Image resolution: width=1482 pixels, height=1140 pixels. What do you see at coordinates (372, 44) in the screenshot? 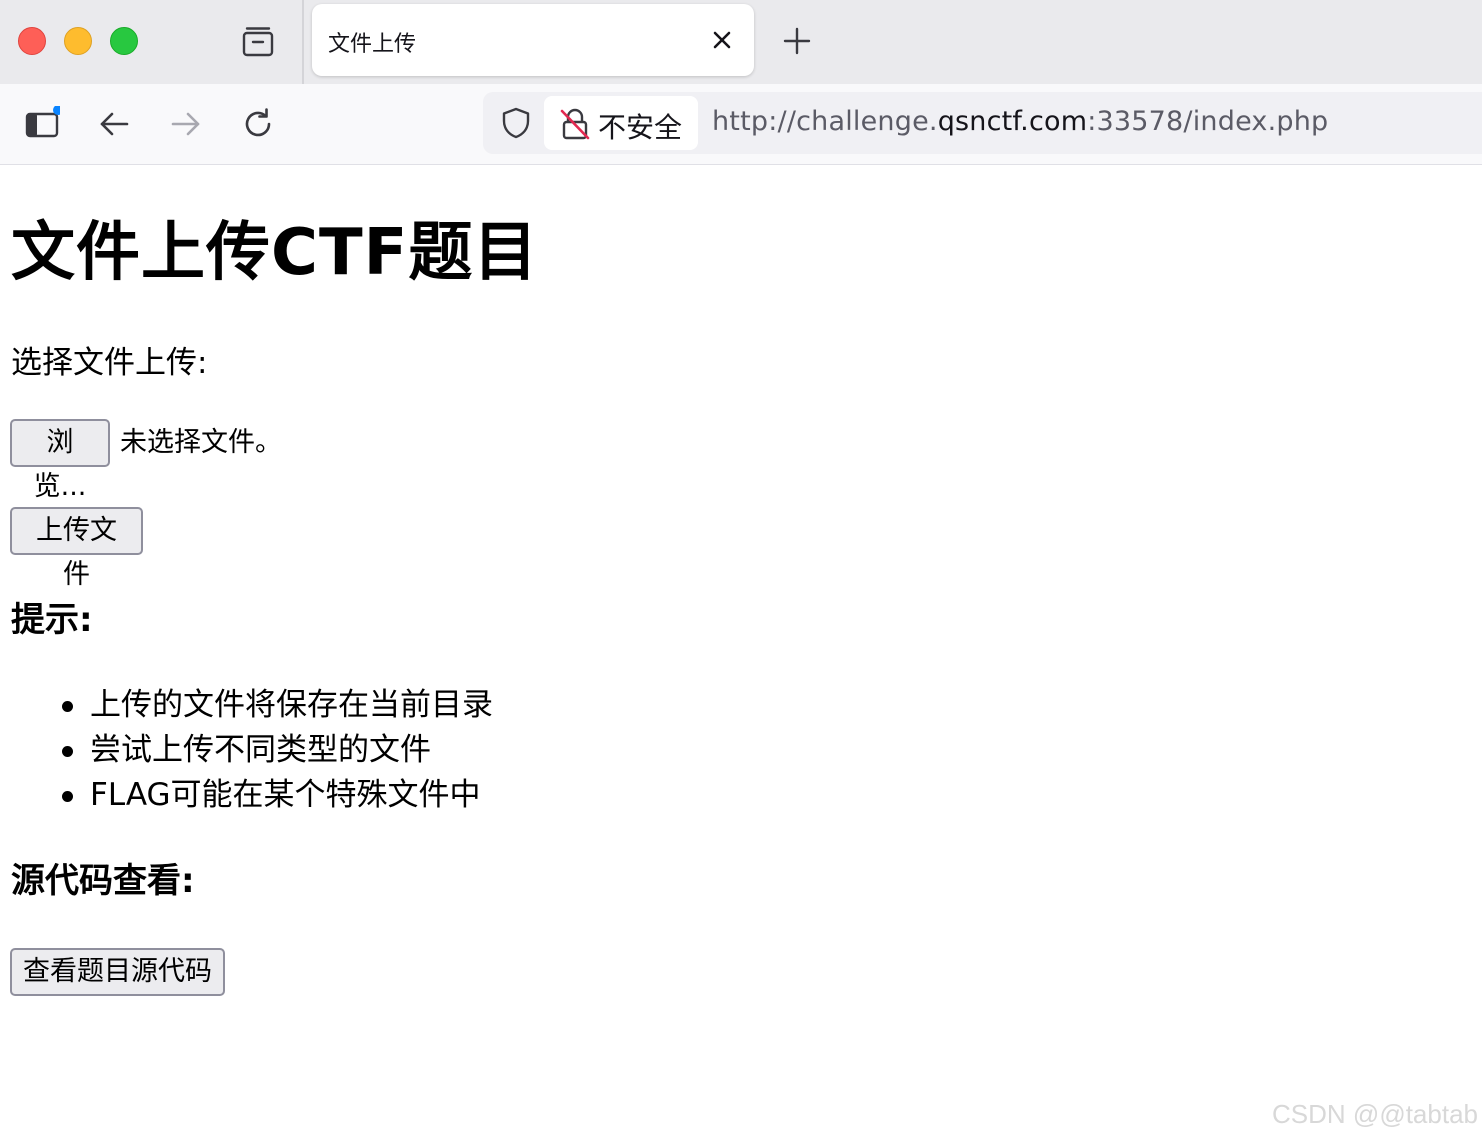
I see `tab-title: 文件上传` at bounding box center [372, 44].